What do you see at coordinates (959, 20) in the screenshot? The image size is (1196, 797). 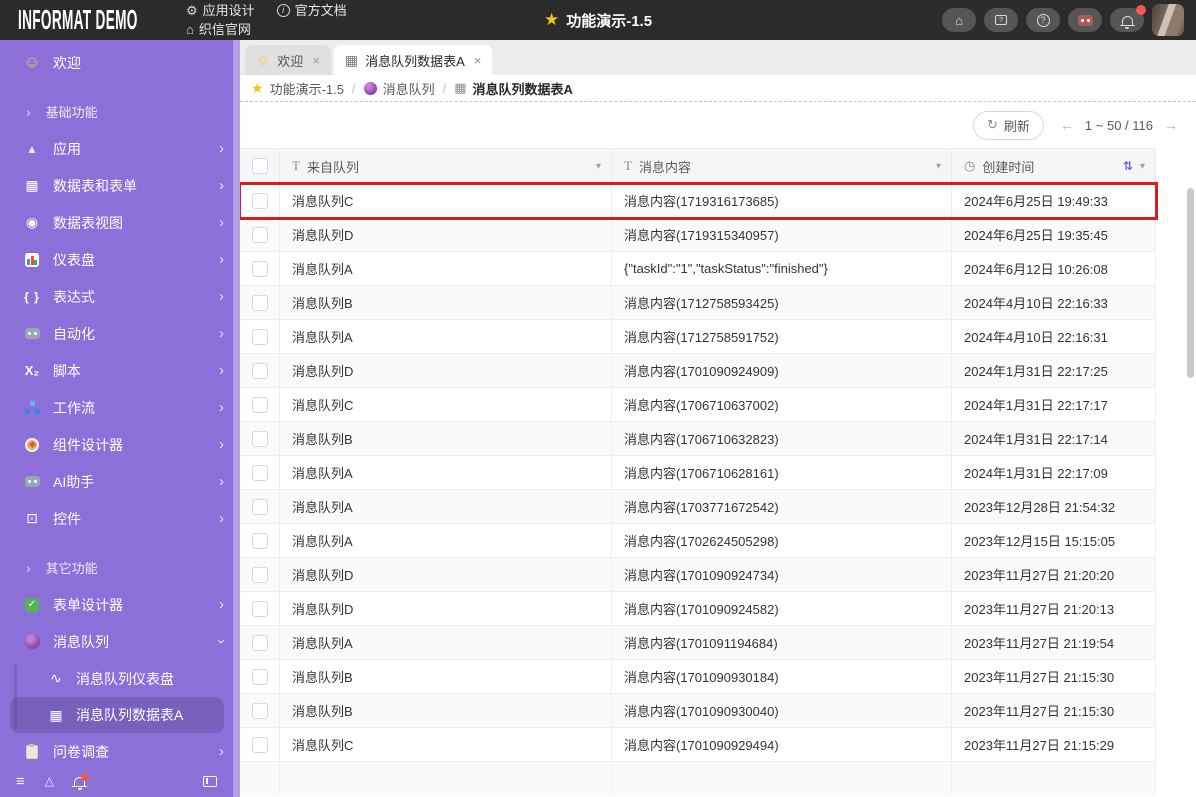 I see `home-button: ⌂` at bounding box center [959, 20].